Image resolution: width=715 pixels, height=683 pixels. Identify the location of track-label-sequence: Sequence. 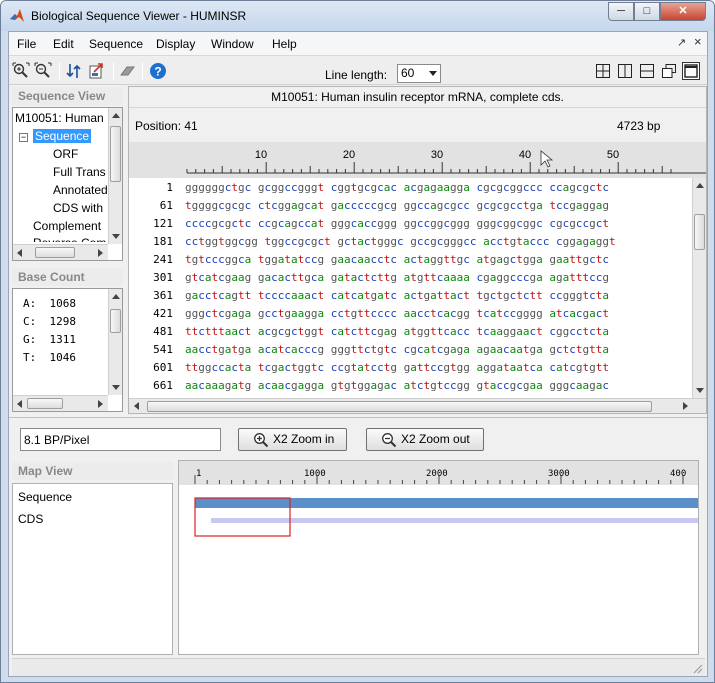
(45, 497).